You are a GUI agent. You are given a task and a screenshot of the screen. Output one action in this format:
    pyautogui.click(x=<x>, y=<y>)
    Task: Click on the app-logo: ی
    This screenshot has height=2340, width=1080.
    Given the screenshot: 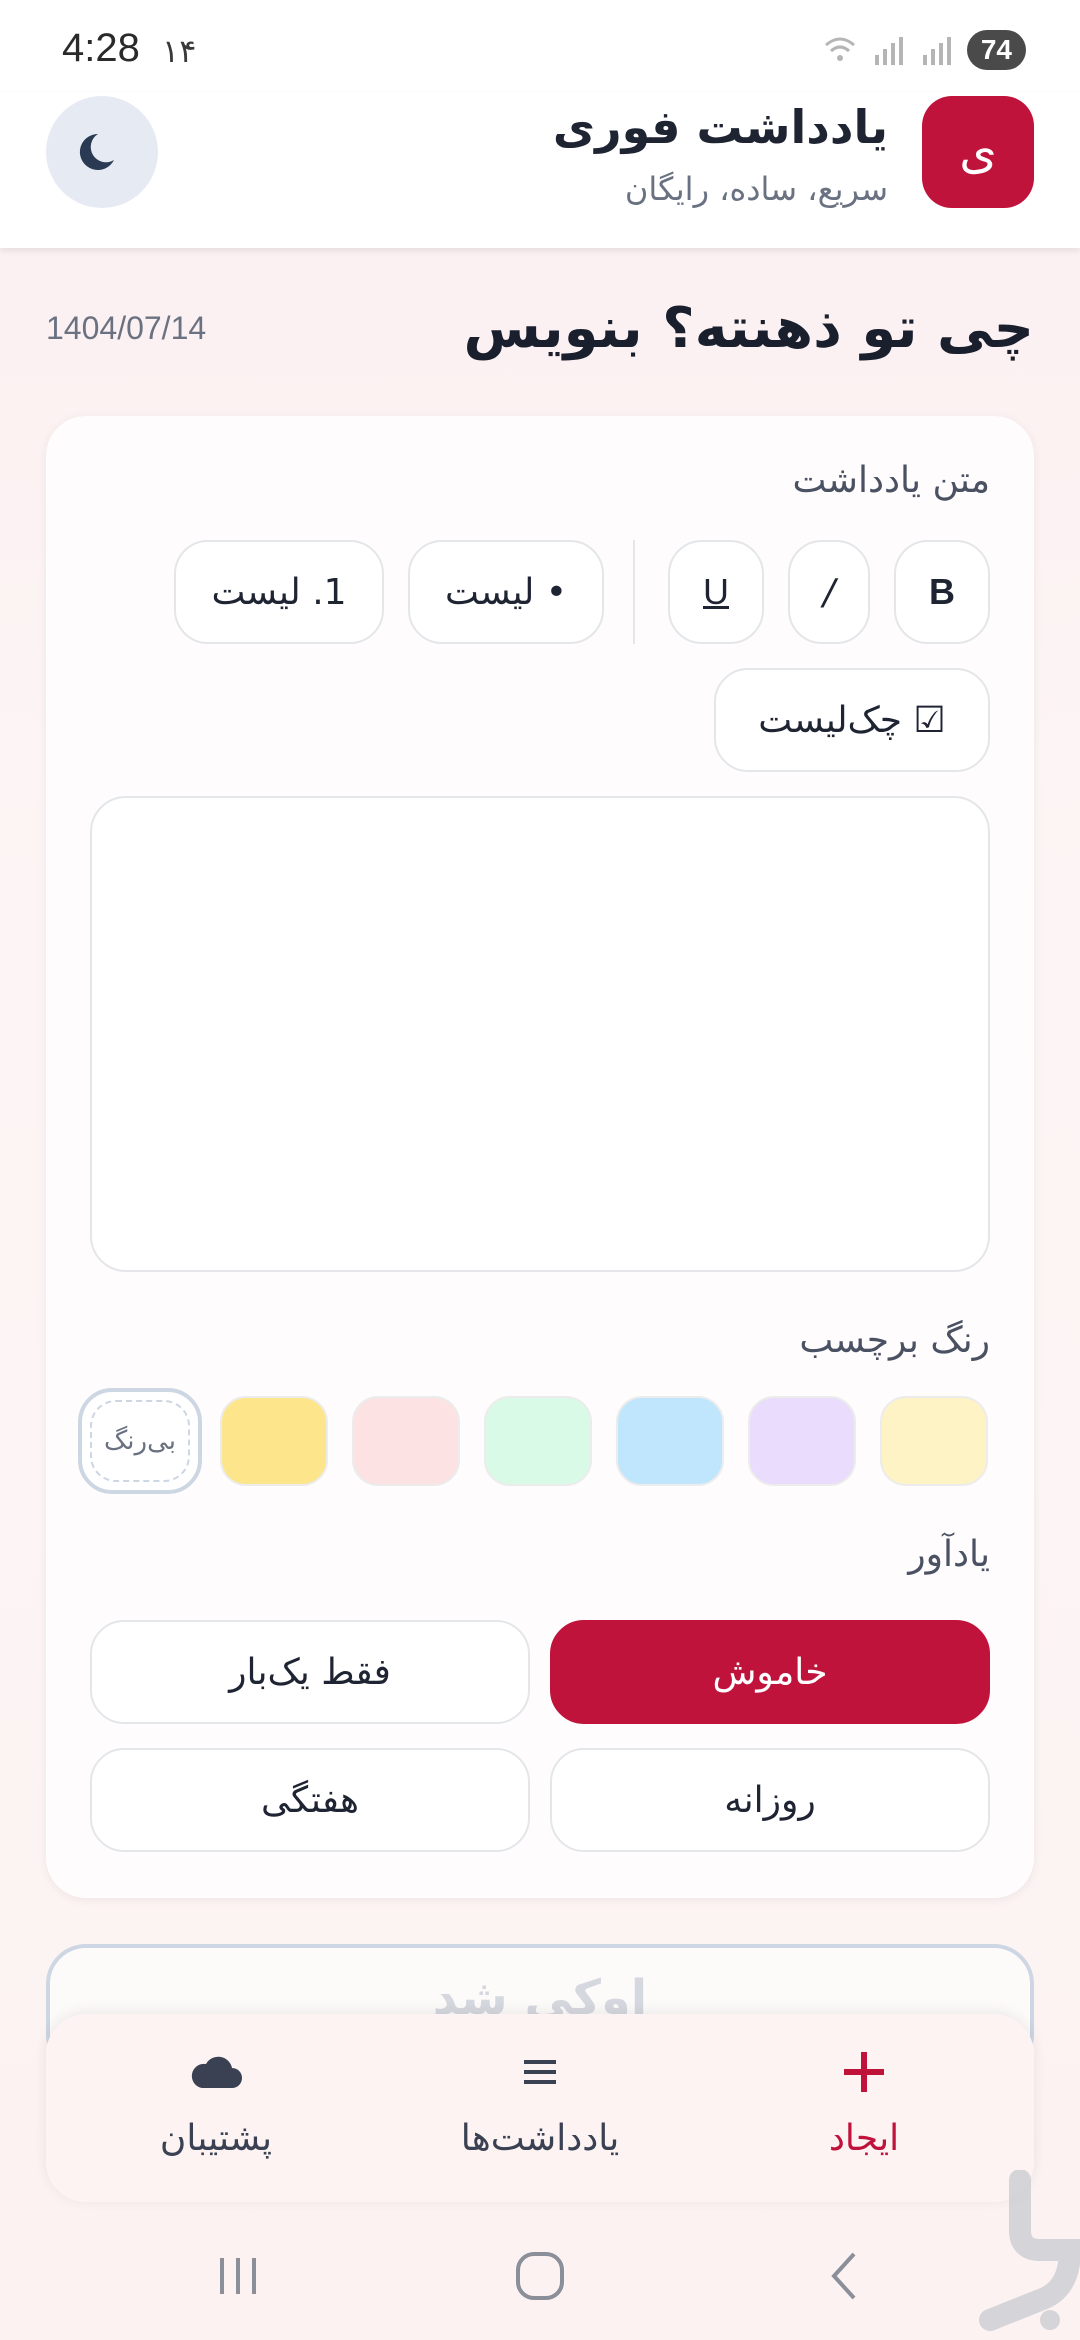 What is the action you would take?
    pyautogui.click(x=978, y=152)
    